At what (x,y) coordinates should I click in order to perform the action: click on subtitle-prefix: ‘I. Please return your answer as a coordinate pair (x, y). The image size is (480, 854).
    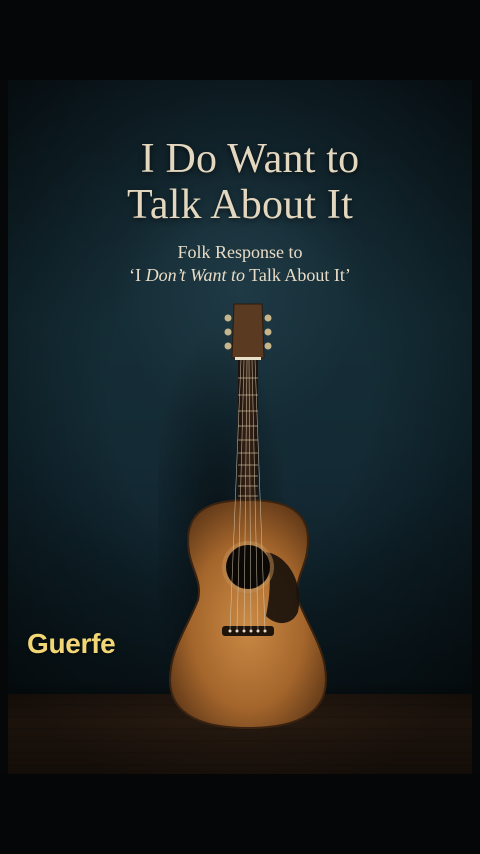
    Looking at the image, I should click on (137, 275).